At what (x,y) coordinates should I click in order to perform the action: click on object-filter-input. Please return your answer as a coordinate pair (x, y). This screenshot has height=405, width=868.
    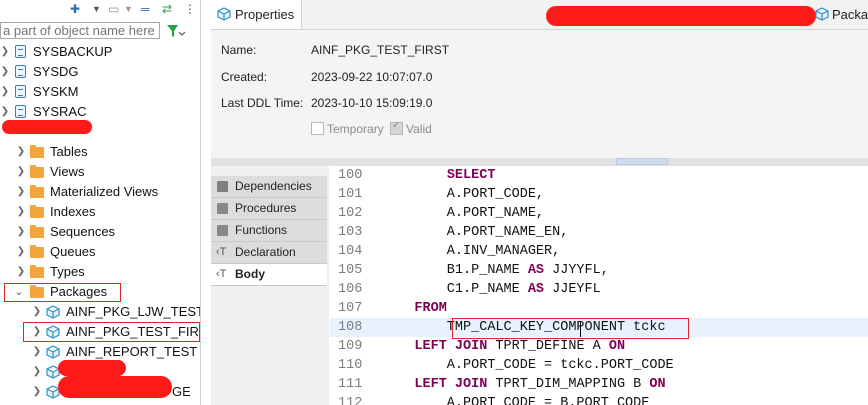
    Looking at the image, I should click on (80, 30).